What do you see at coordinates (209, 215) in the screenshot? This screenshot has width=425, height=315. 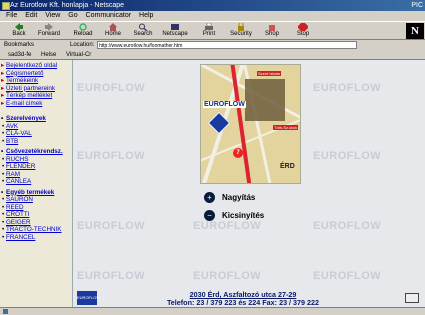 I see `minus-icon: −` at bounding box center [209, 215].